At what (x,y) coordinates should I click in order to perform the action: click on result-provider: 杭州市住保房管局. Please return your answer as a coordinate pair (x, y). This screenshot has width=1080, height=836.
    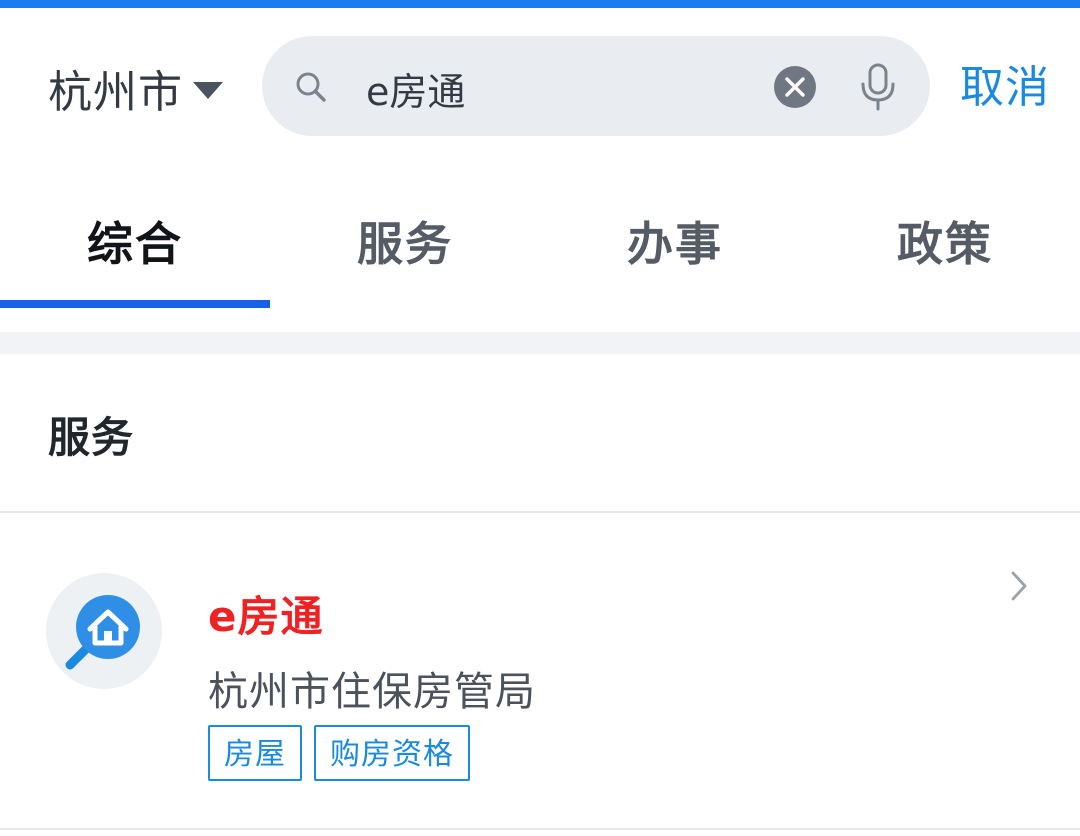
    Looking at the image, I should click on (372, 692).